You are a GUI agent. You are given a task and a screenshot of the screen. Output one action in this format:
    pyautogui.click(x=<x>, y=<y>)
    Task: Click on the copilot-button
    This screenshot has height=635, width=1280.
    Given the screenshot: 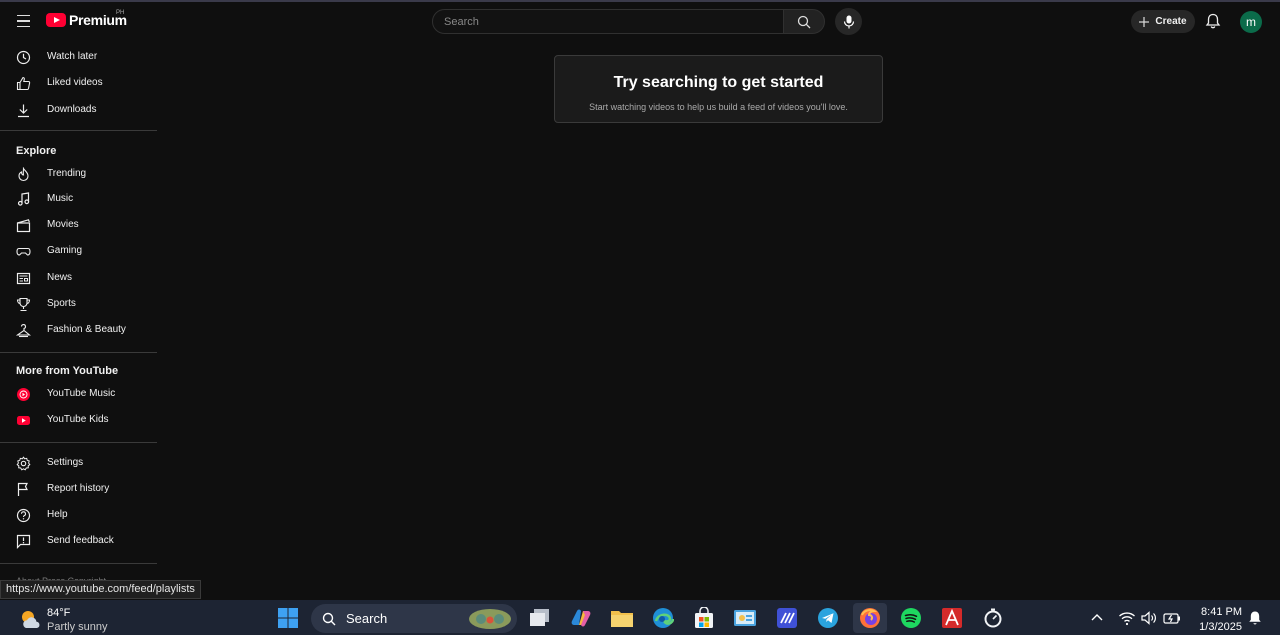 What is the action you would take?
    pyautogui.click(x=581, y=618)
    